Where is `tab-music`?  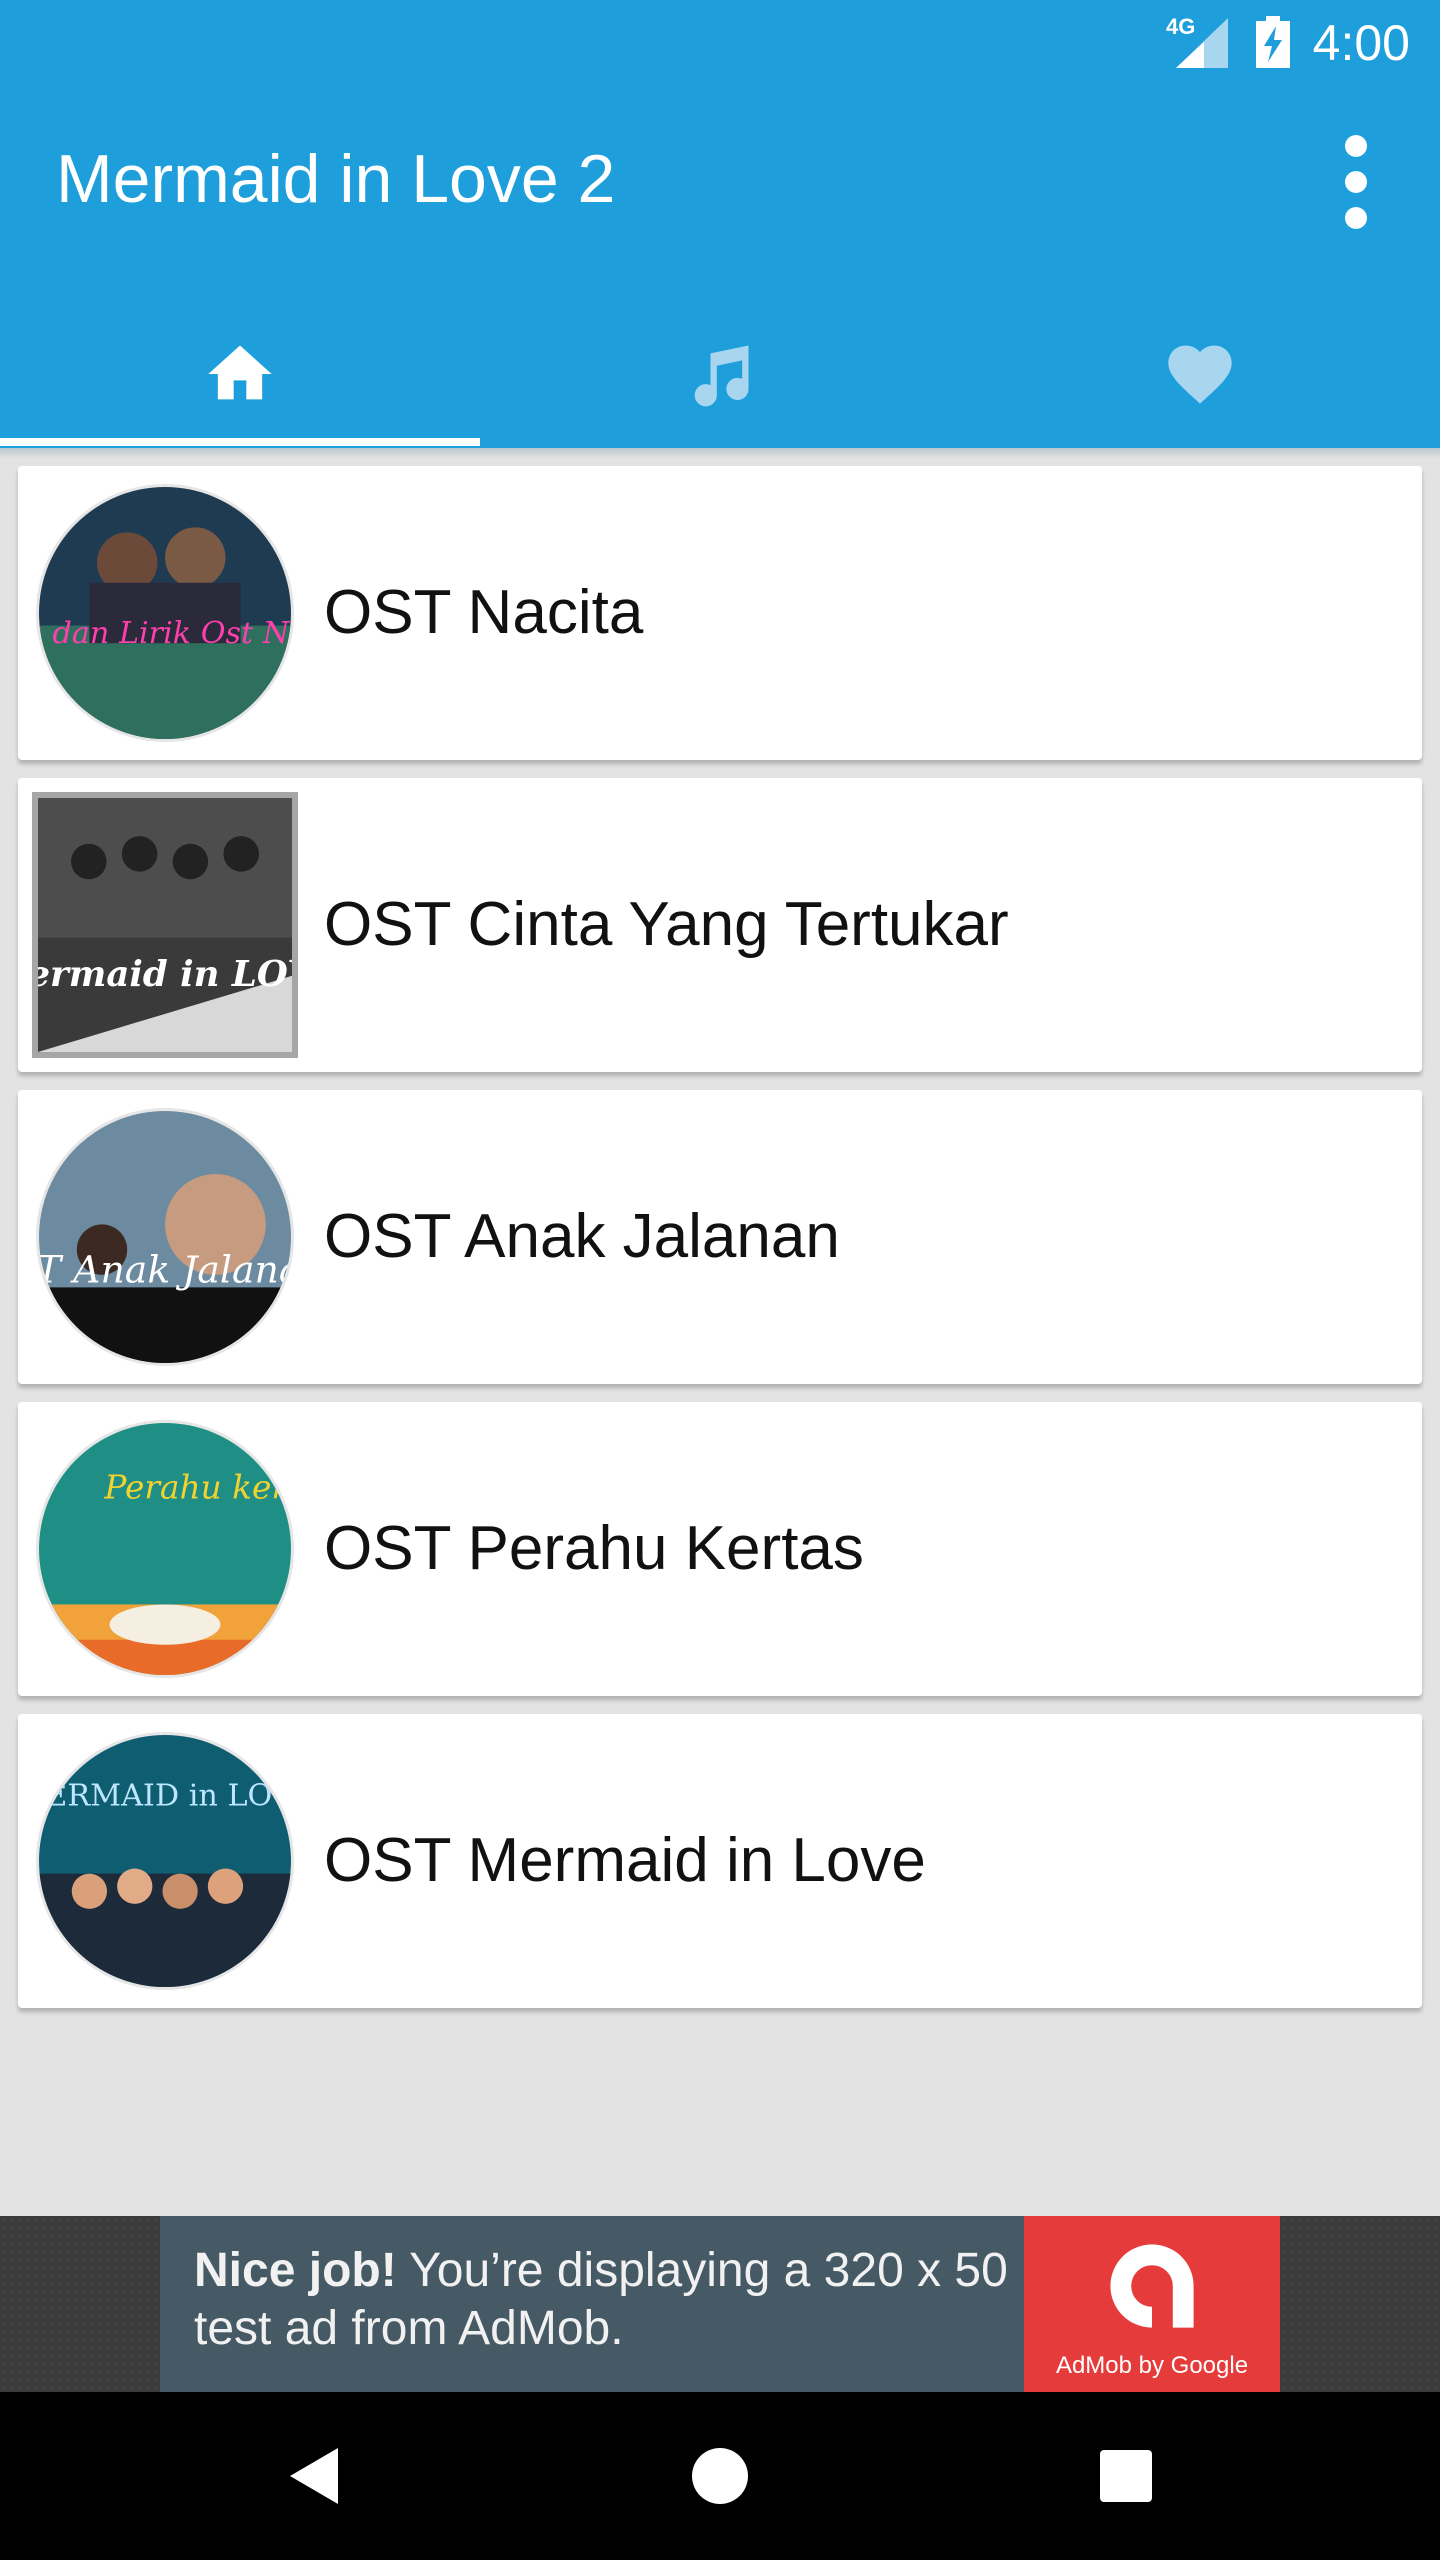 tab-music is located at coordinates (720, 374).